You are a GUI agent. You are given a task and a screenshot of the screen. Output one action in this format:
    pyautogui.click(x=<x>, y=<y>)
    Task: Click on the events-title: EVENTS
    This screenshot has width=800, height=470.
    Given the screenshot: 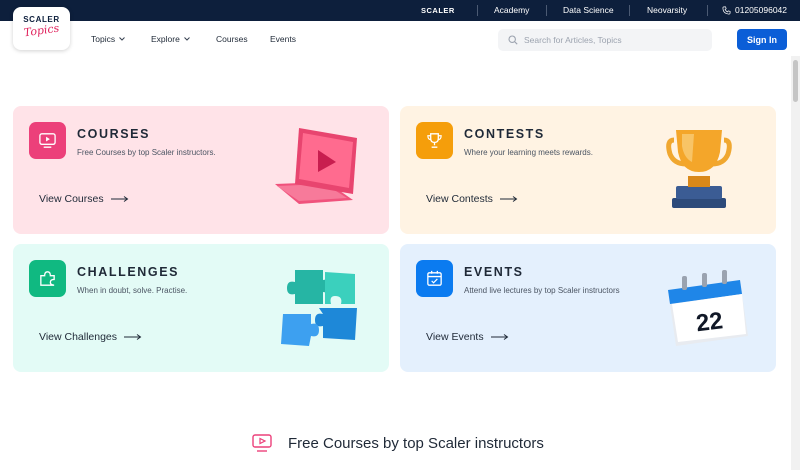 What is the action you would take?
    pyautogui.click(x=494, y=272)
    